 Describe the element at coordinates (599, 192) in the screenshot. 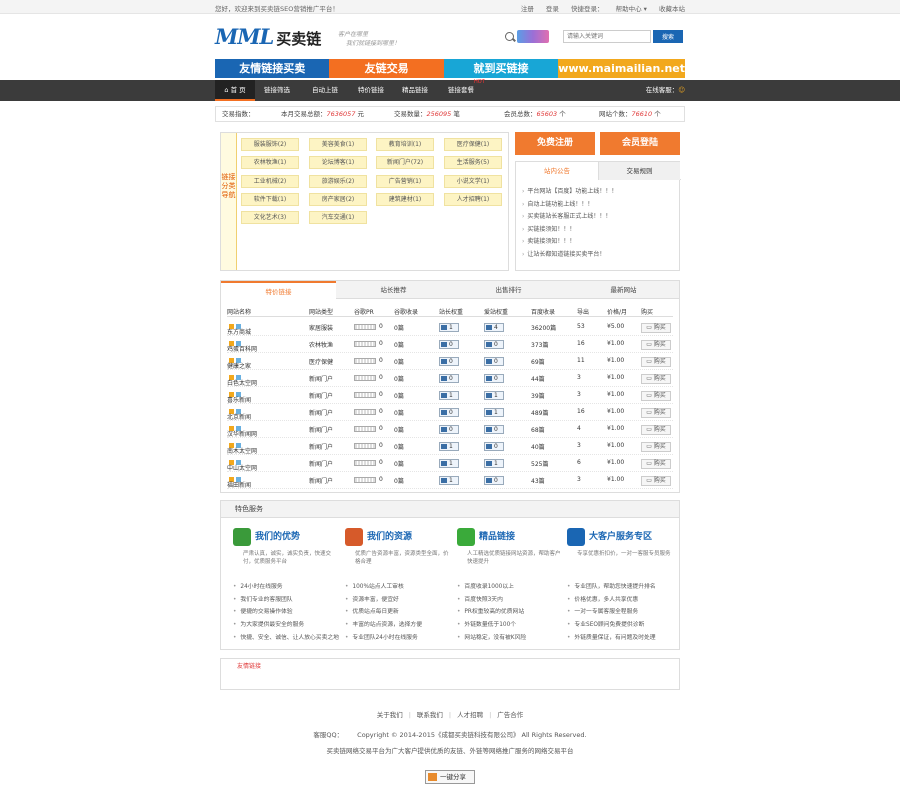

I see `notice-item: 平台网站【百度】功能上线！！！` at that location.